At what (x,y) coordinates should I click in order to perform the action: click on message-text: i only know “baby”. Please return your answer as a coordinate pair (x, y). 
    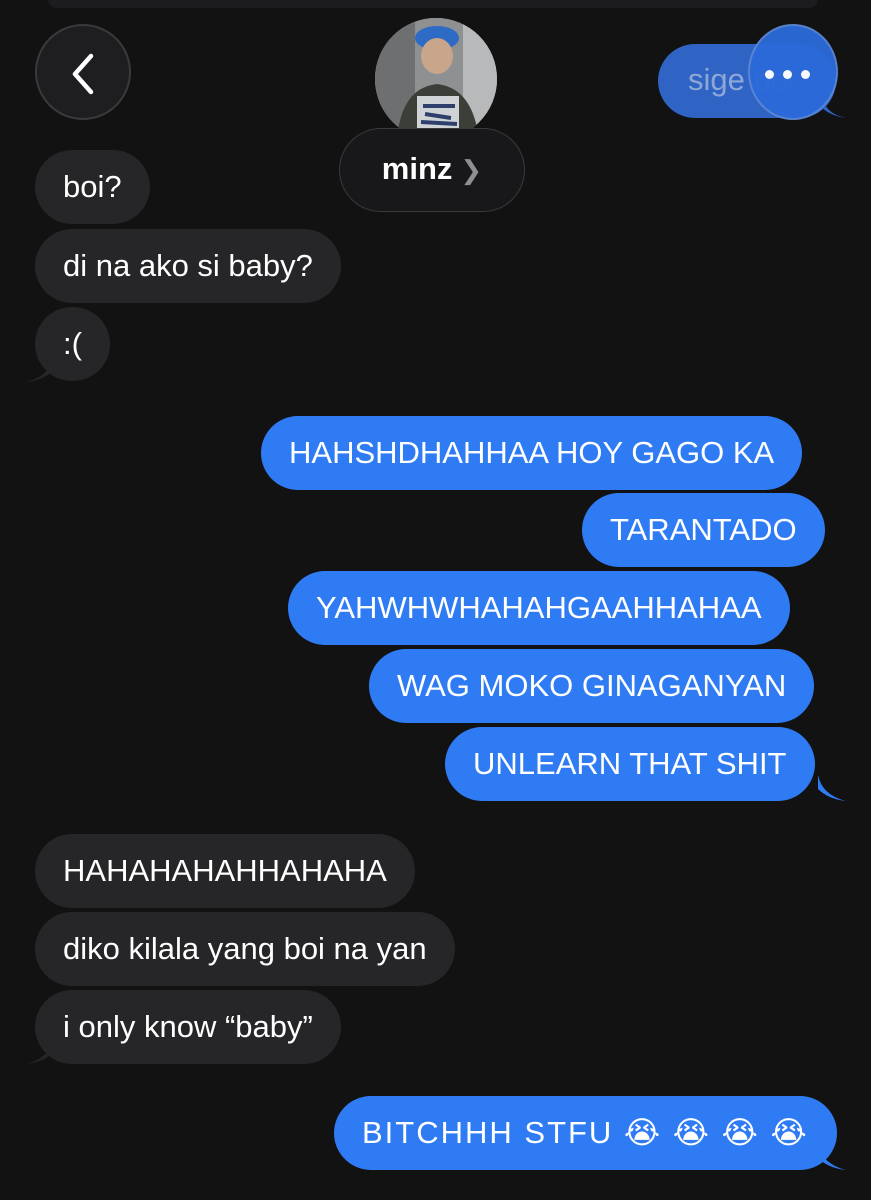
    Looking at the image, I should click on (188, 1026).